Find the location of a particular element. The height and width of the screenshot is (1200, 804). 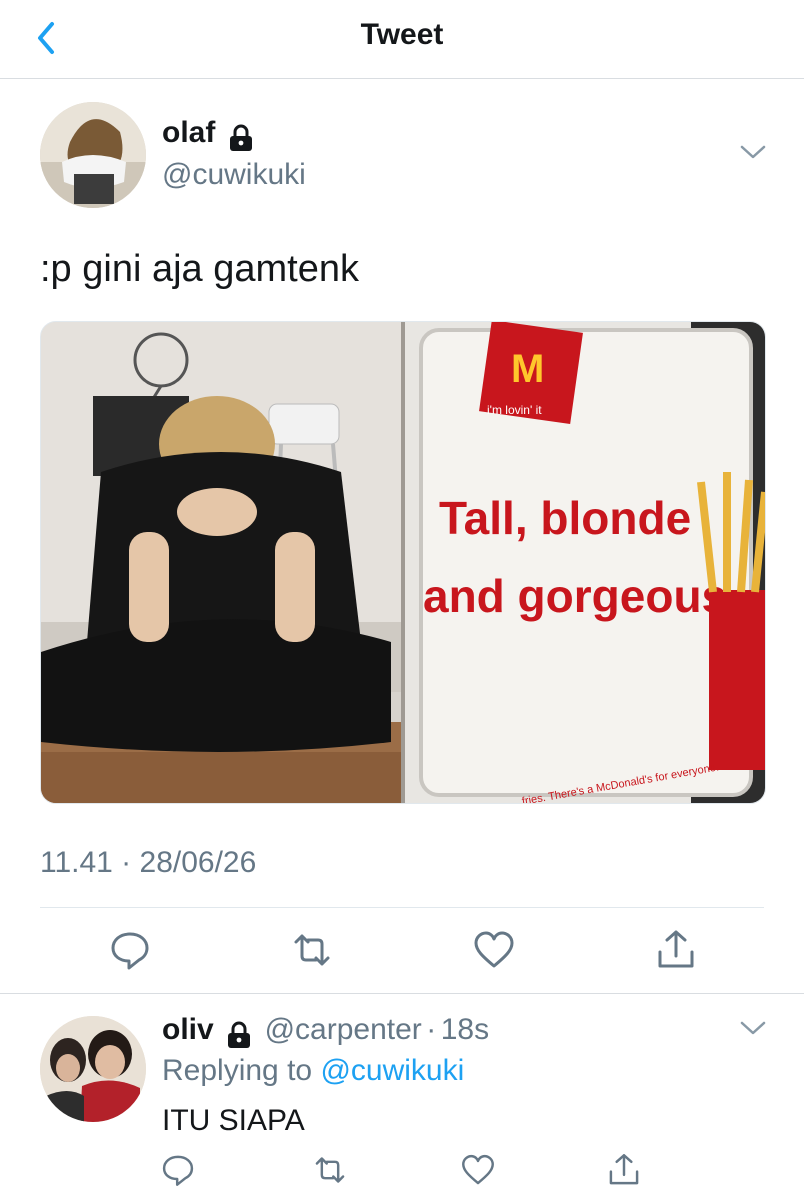

reply-author-name: oliv is located at coordinates (188, 1029).